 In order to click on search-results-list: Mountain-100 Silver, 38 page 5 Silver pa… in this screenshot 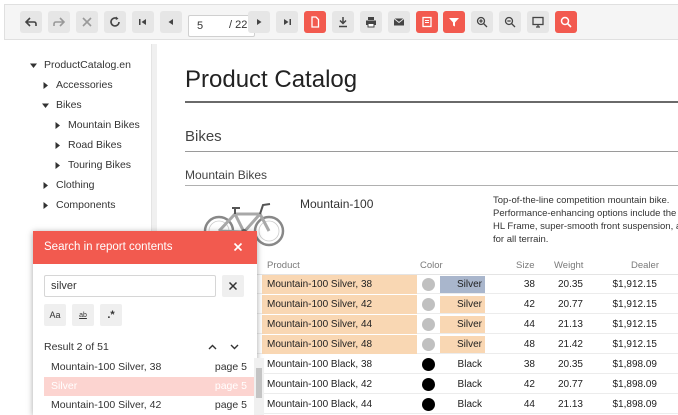, I will do `click(154, 386)`.